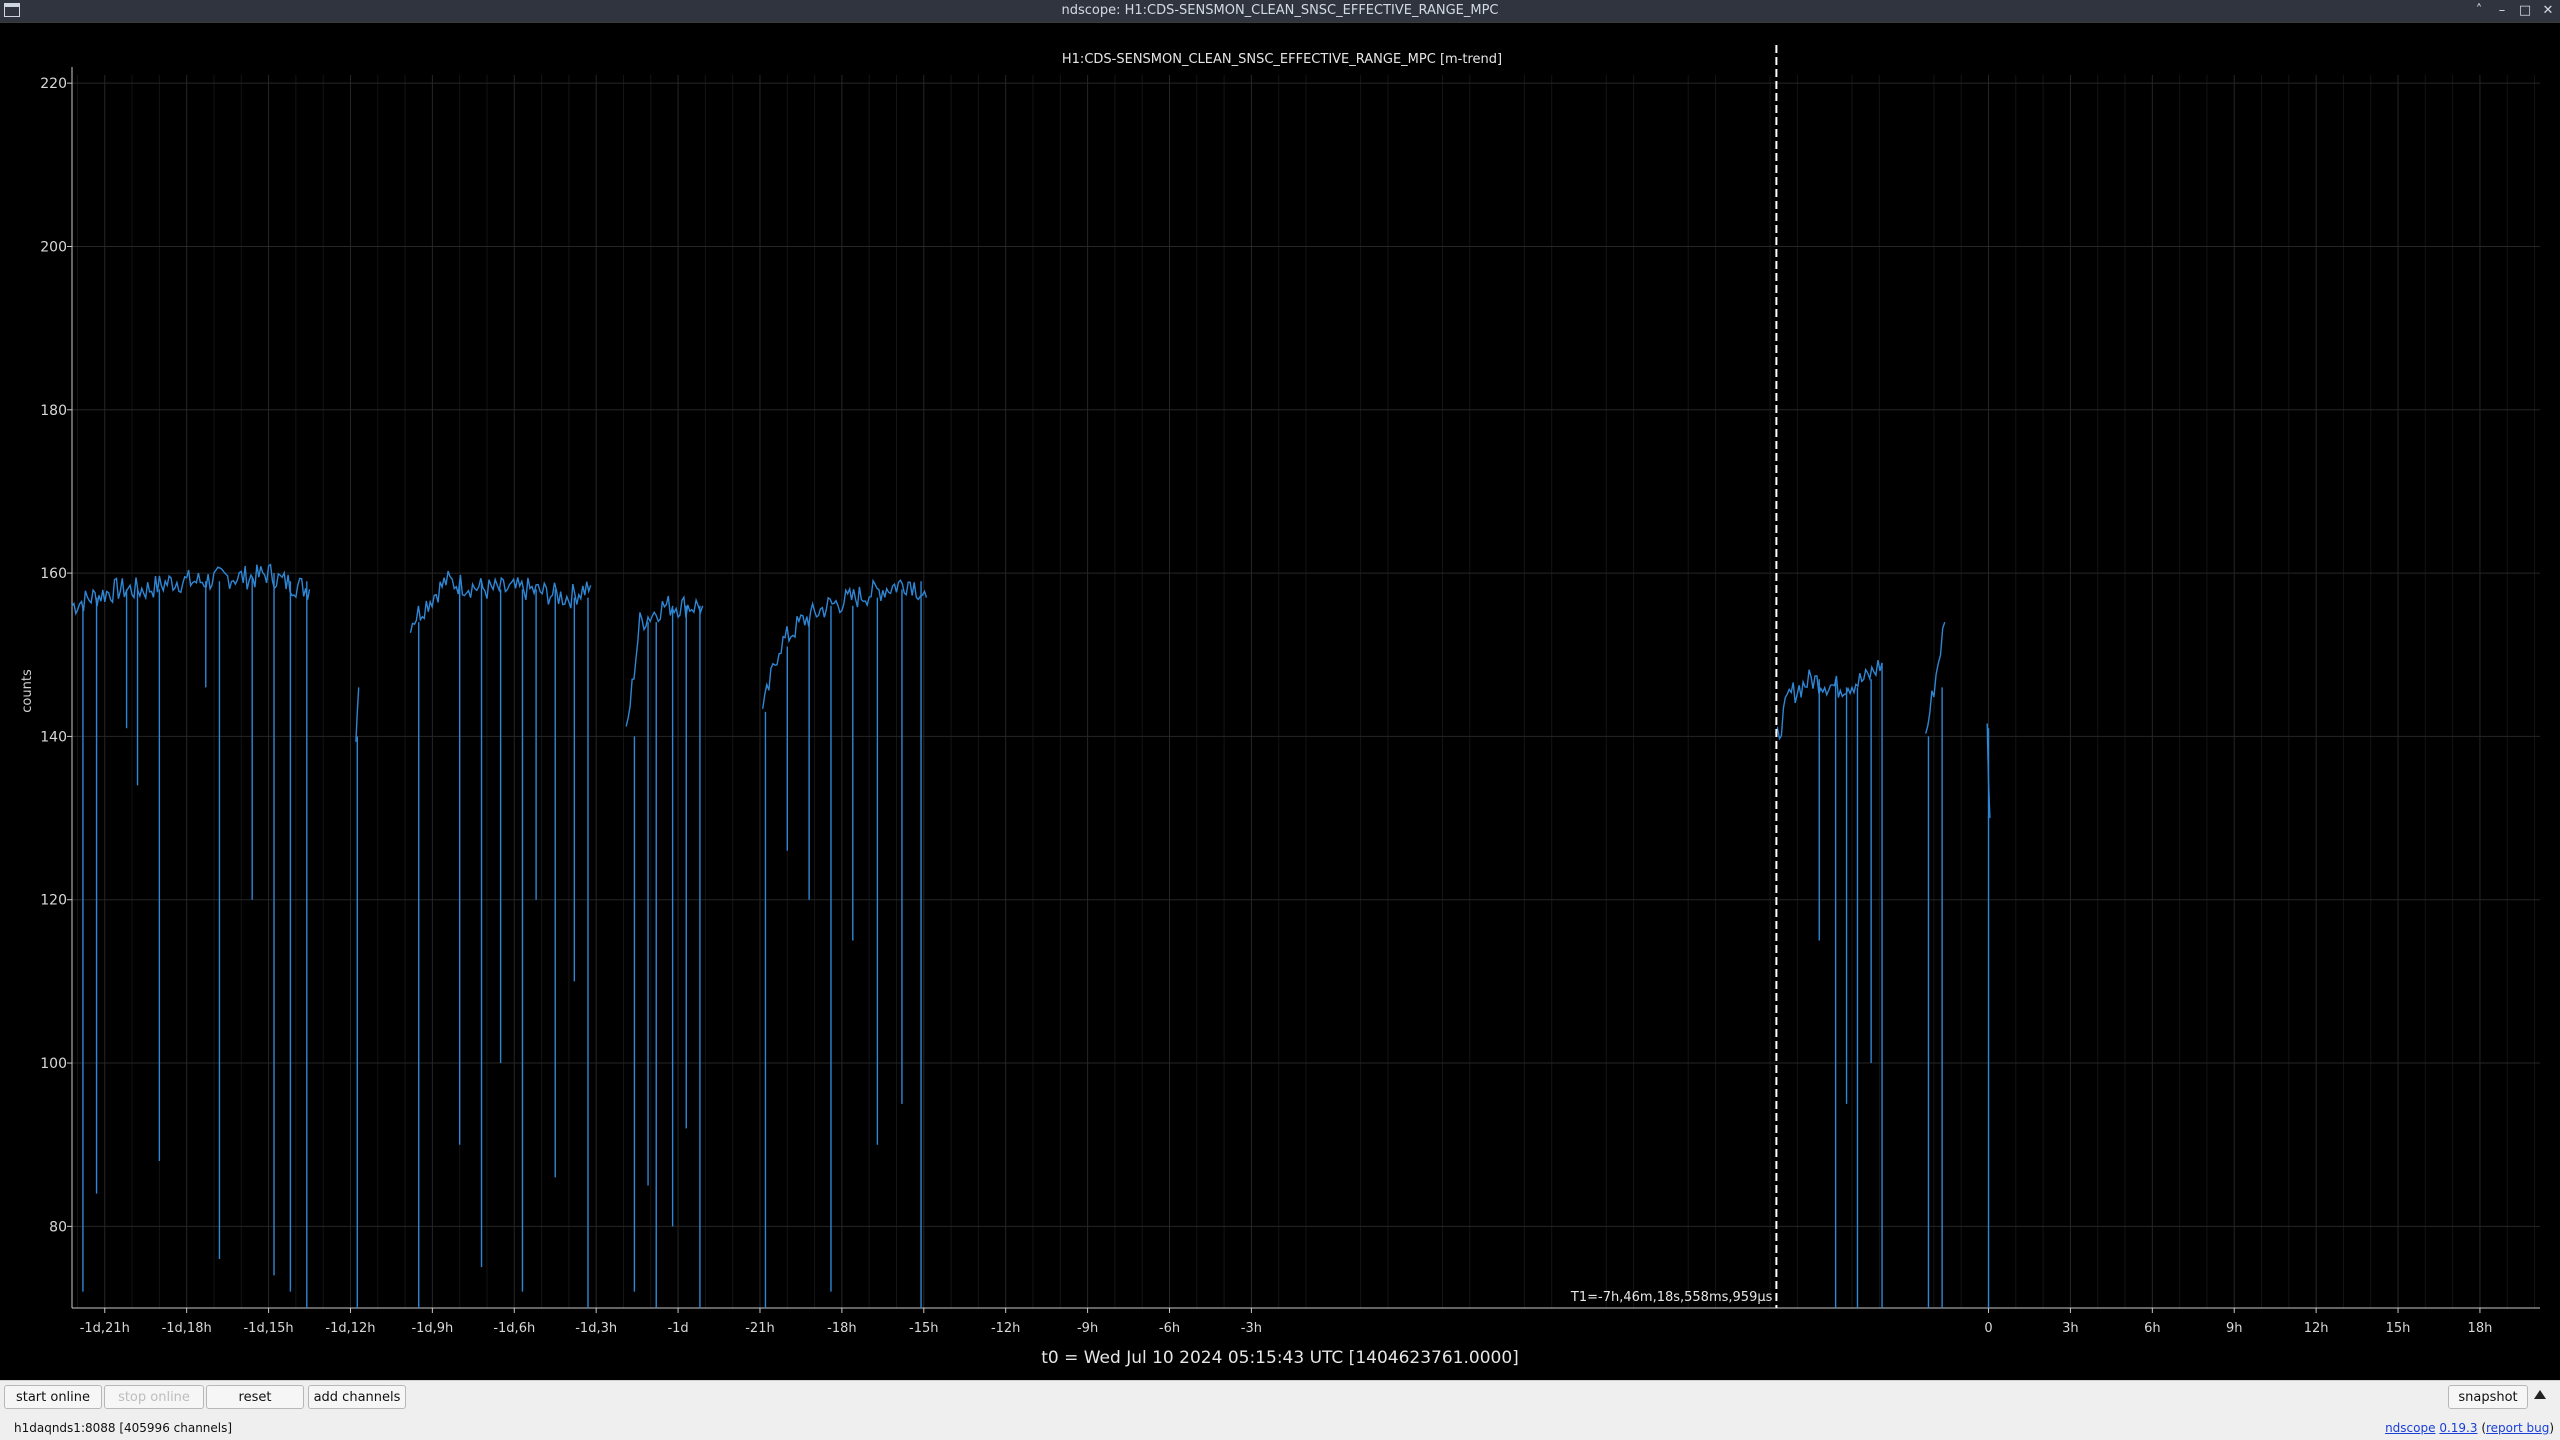 Image resolution: width=2560 pixels, height=1440 pixels. I want to click on x-tick-label: 12h, so click(2316, 1328).